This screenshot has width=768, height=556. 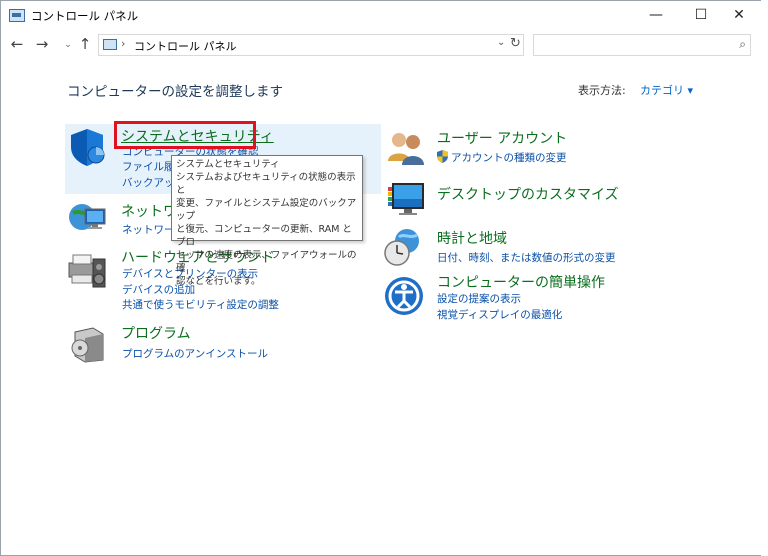 What do you see at coordinates (602, 90) in the screenshot?
I see `view-by-label: 表示方法:` at bounding box center [602, 90].